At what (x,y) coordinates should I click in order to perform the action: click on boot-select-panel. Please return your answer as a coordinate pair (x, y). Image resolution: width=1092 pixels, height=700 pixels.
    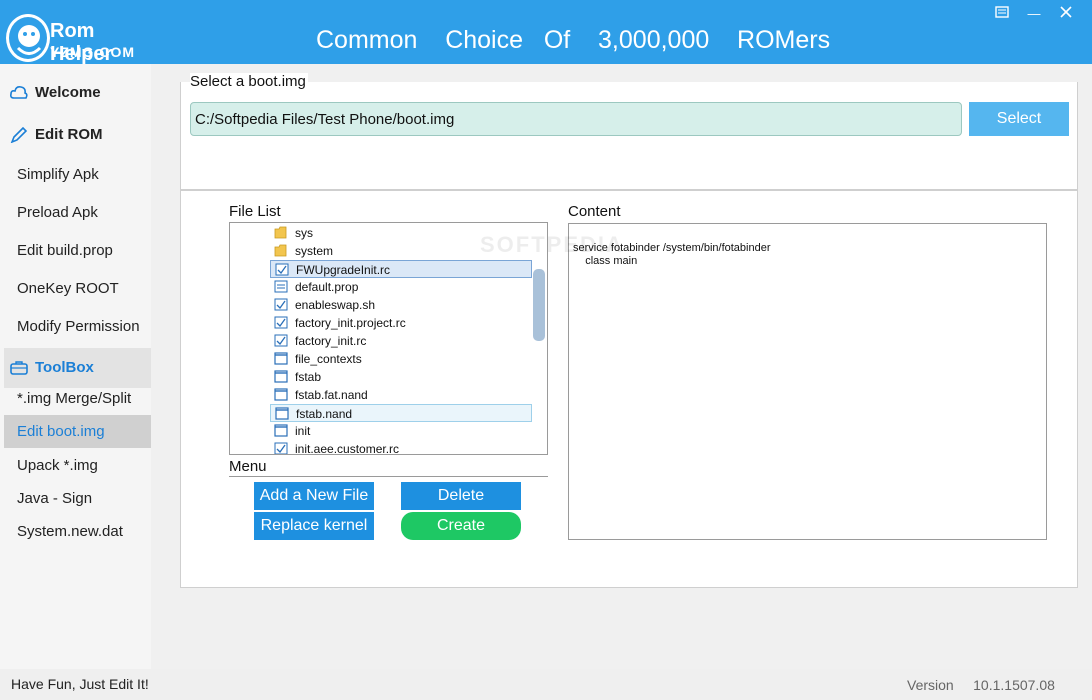
    Looking at the image, I should click on (629, 136).